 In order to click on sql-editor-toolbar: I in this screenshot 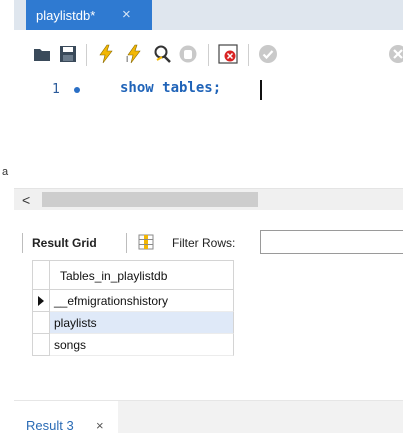, I will do `click(208, 52)`.